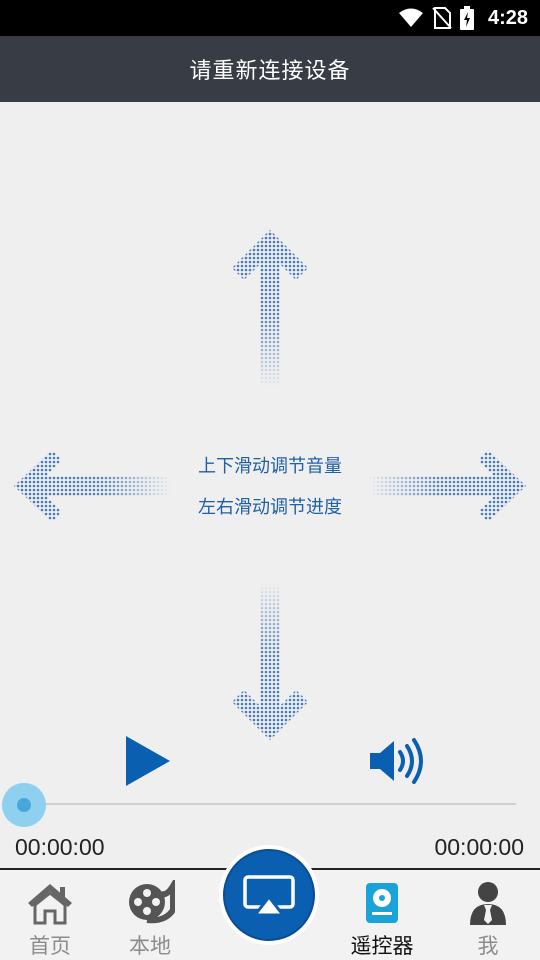 This screenshot has height=960, width=540. Describe the element at coordinates (270, 466) in the screenshot. I see `hint-volume: 上下滑动调节音量` at that location.